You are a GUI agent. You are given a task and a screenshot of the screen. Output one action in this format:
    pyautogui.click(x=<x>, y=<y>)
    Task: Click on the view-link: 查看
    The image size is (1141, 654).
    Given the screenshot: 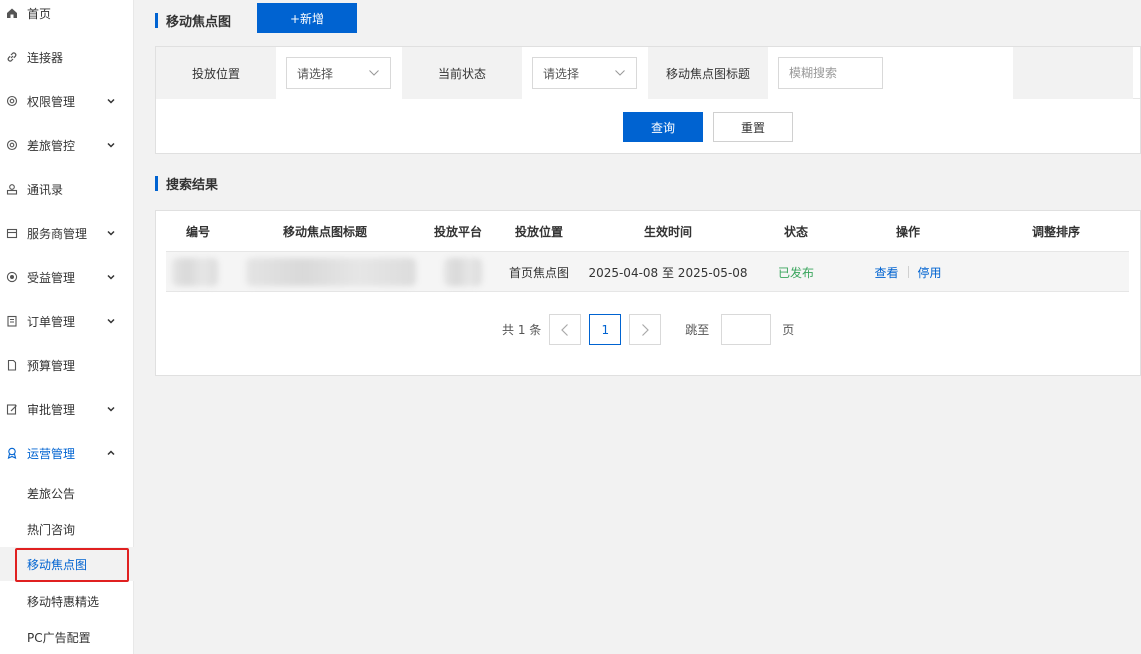 What is the action you would take?
    pyautogui.click(x=886, y=272)
    